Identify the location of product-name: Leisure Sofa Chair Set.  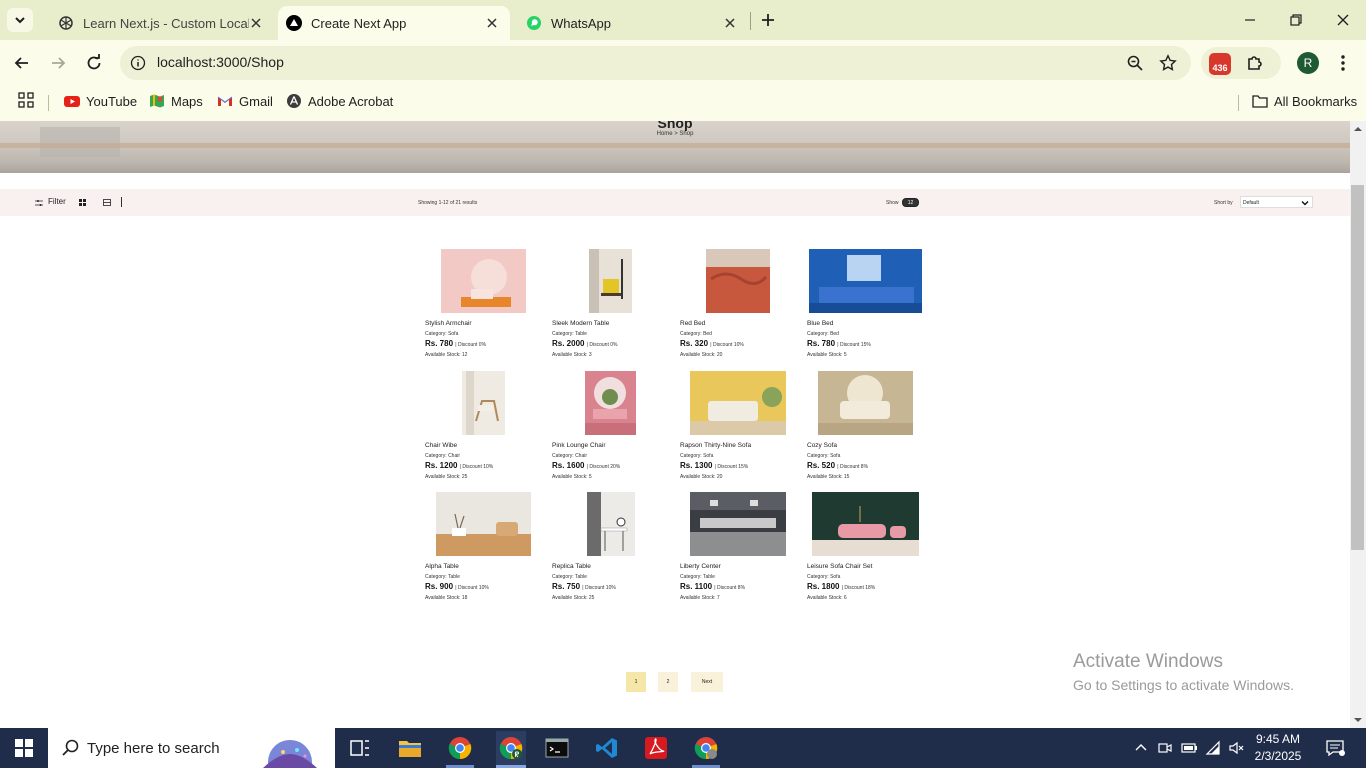
(839, 566).